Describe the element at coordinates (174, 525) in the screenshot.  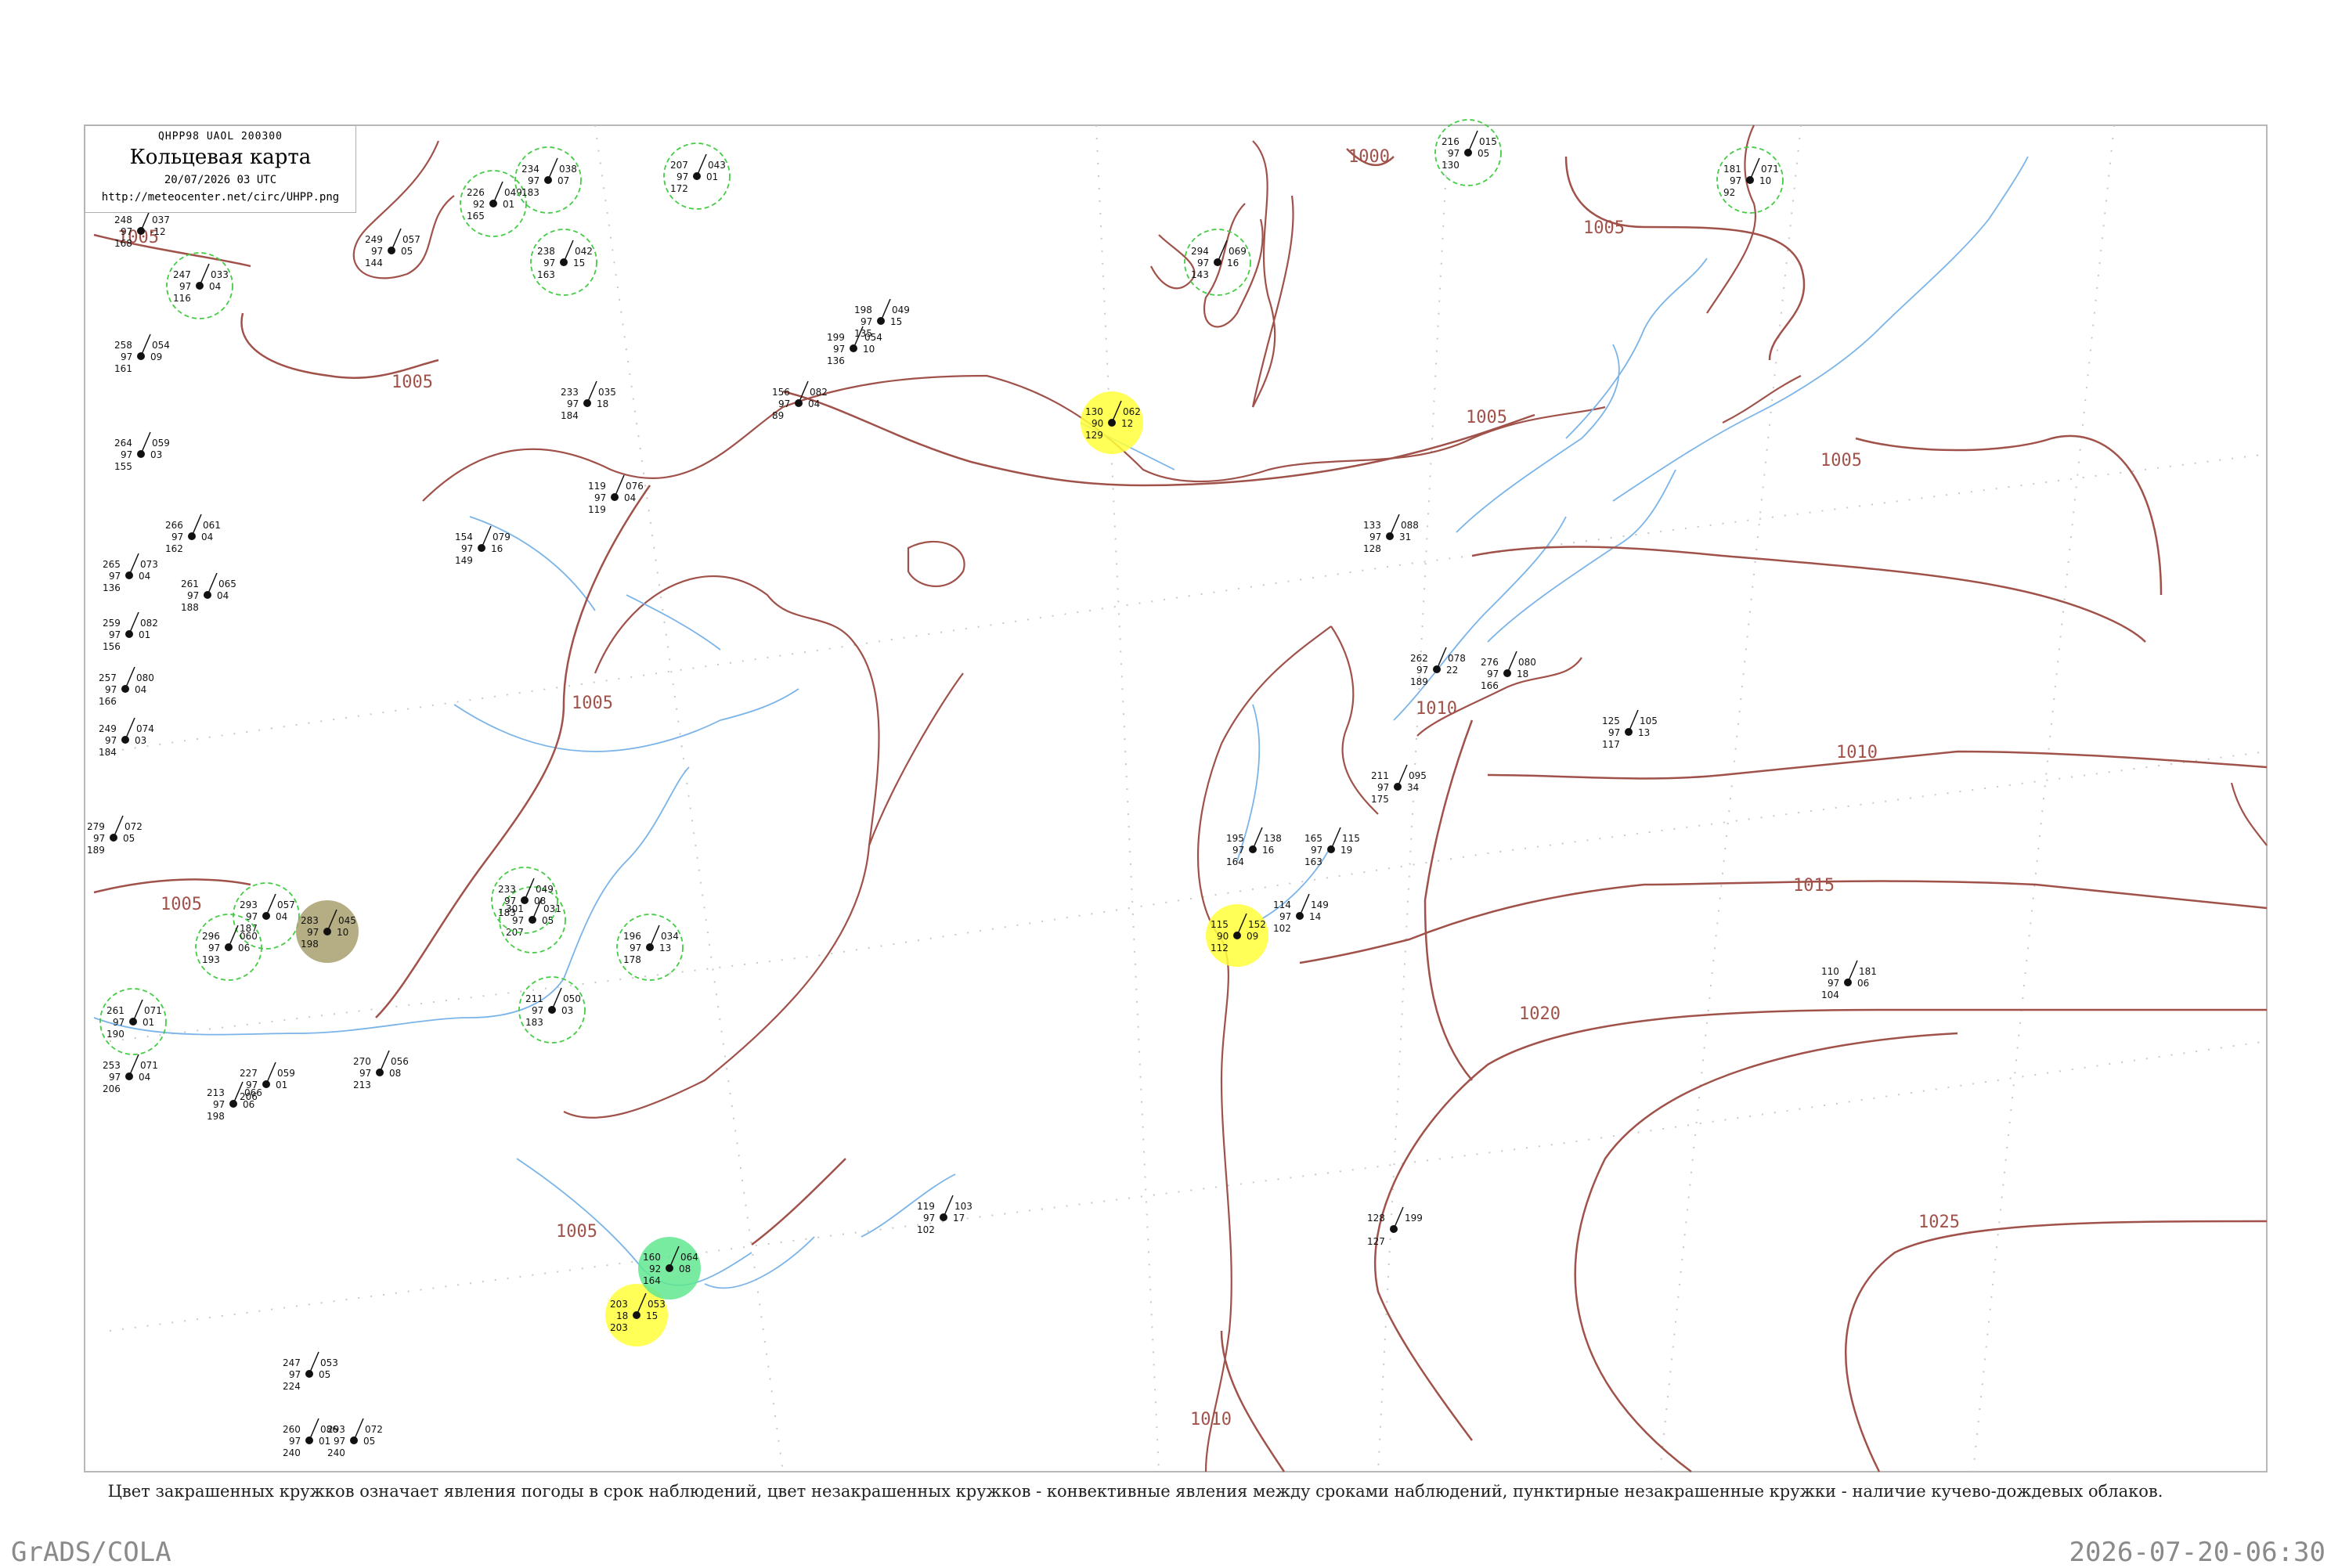
I see `station-temperature: 266` at that location.